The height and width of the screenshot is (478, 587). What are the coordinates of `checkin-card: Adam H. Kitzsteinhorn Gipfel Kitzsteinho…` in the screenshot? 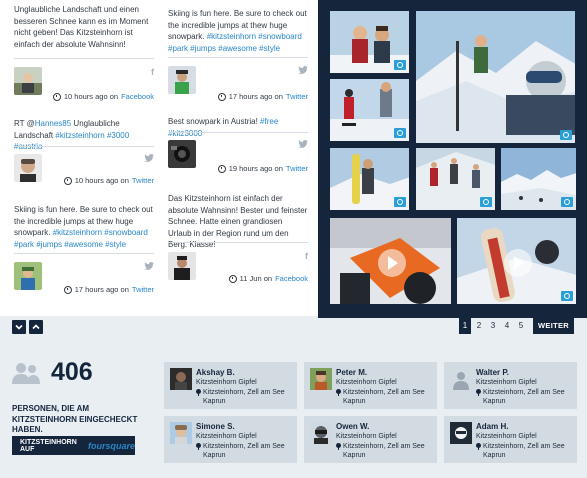 It's located at (510, 439).